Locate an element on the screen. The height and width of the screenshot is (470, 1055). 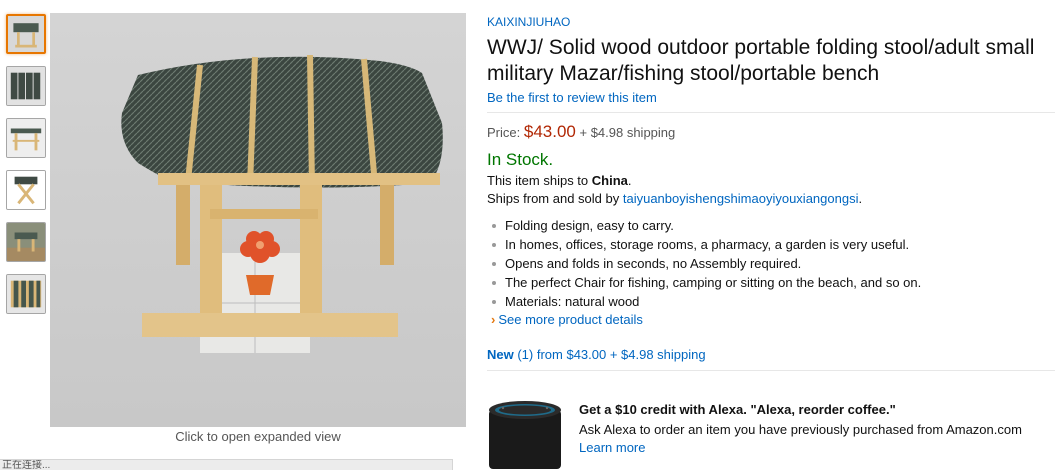
ships-to-prefix: This item ships to is located at coordinates (539, 180).